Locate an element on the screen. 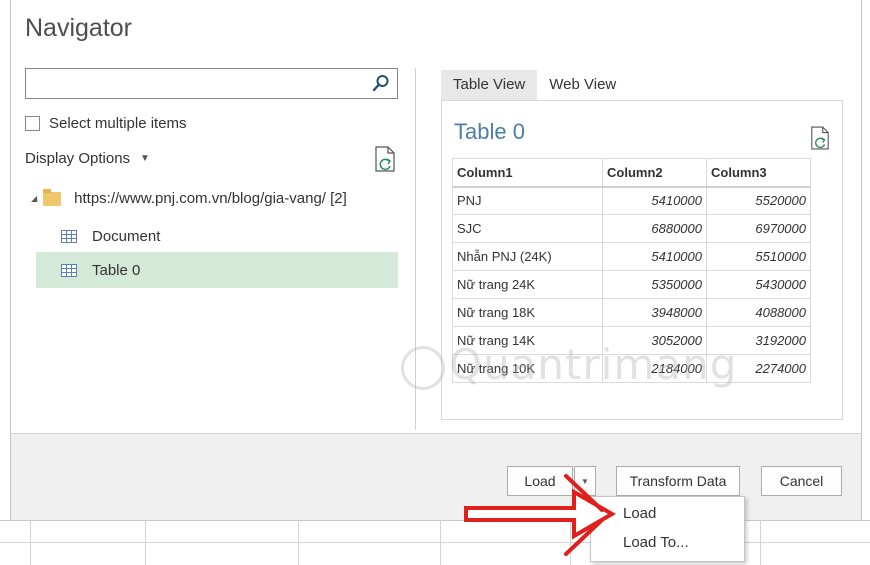  tab-table-view: Table View is located at coordinates (489, 85).